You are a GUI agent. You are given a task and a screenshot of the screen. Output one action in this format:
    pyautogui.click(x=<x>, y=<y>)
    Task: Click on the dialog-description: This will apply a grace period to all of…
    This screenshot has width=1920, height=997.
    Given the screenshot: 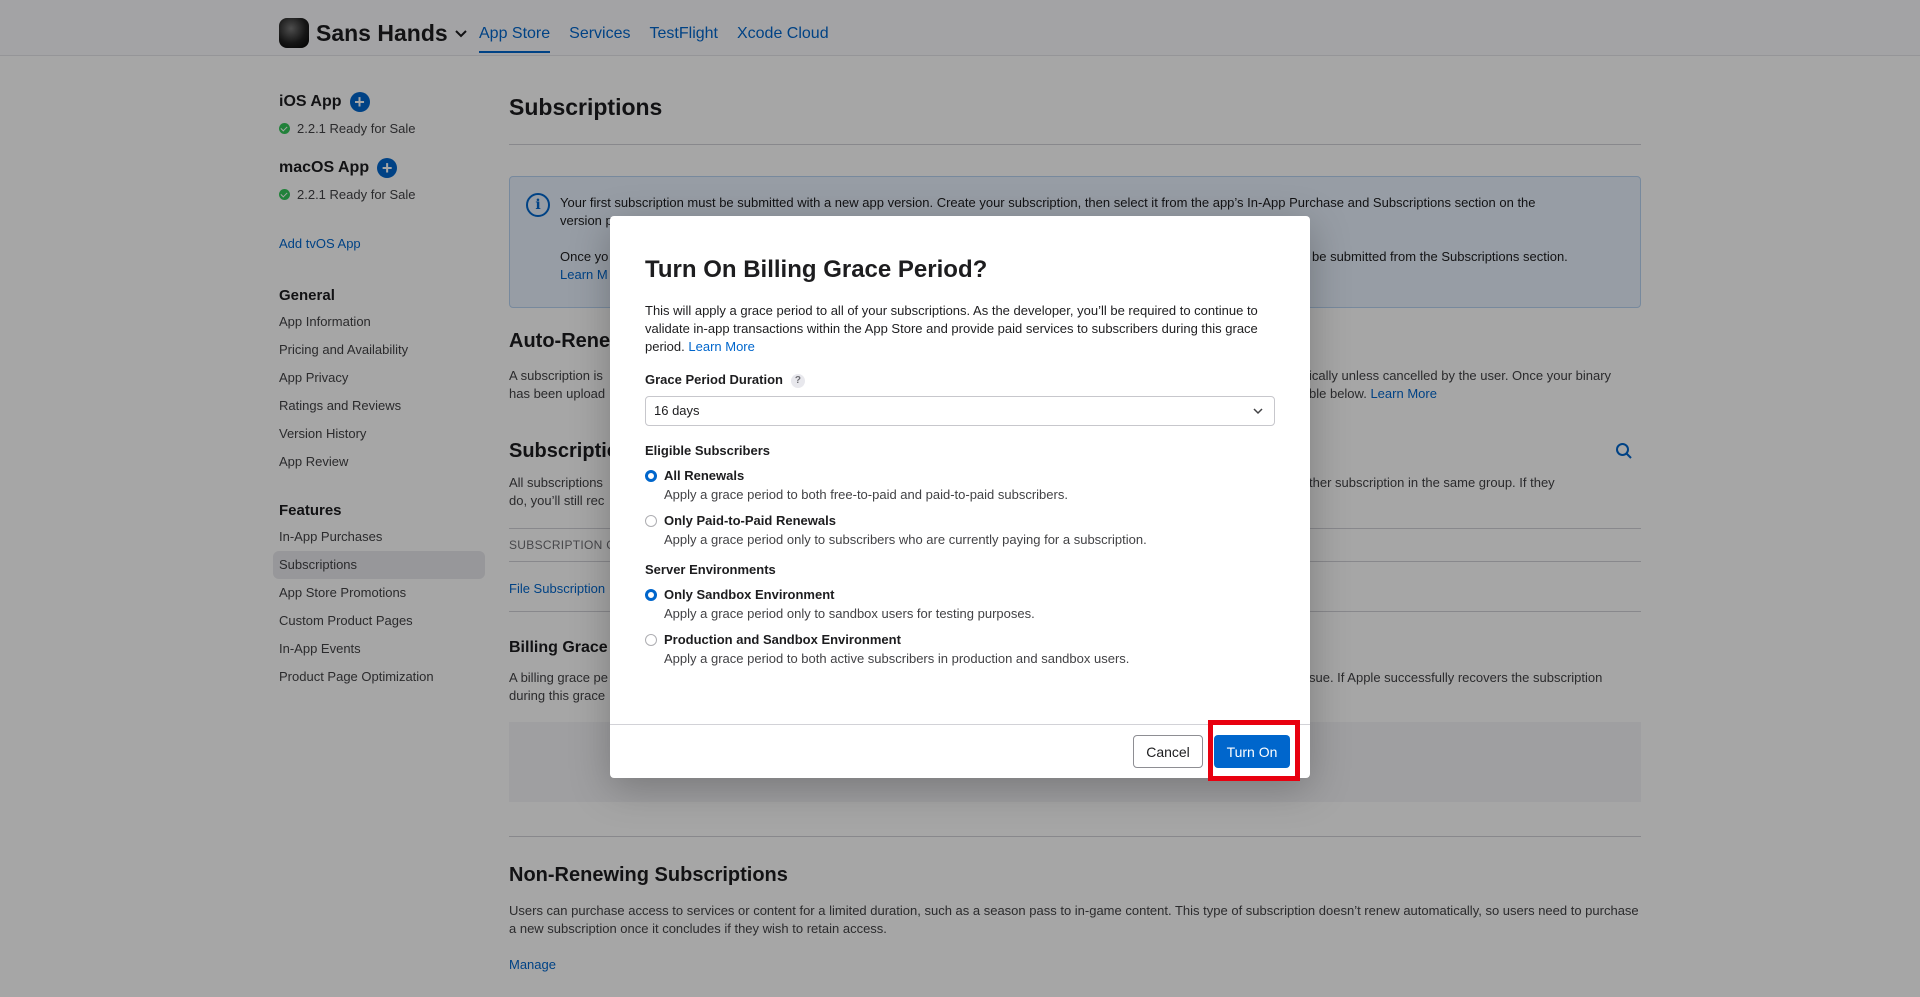 What is the action you would take?
    pyautogui.click(x=960, y=329)
    